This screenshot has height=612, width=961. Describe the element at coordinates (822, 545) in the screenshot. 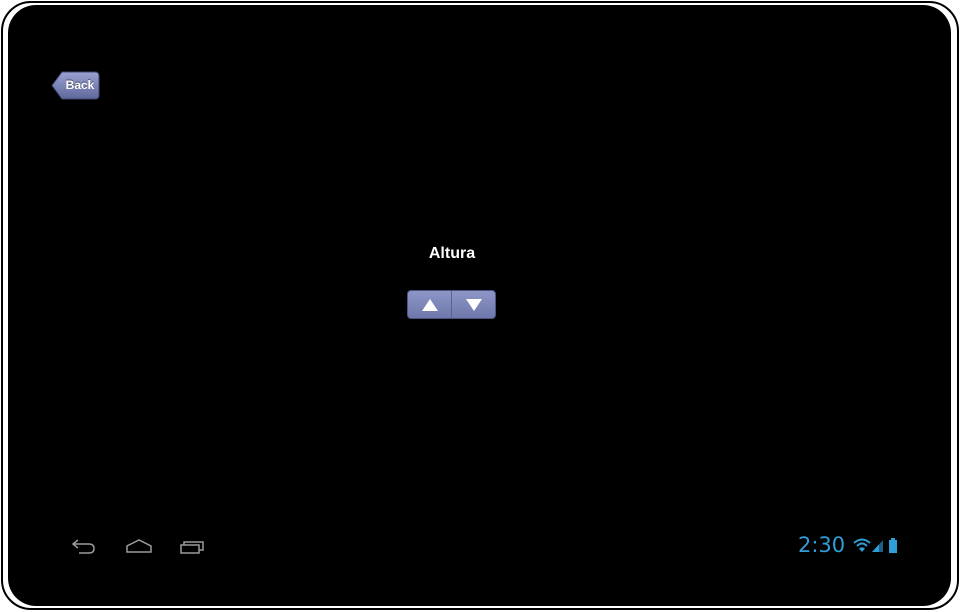

I see `status-clock: 2:30` at that location.